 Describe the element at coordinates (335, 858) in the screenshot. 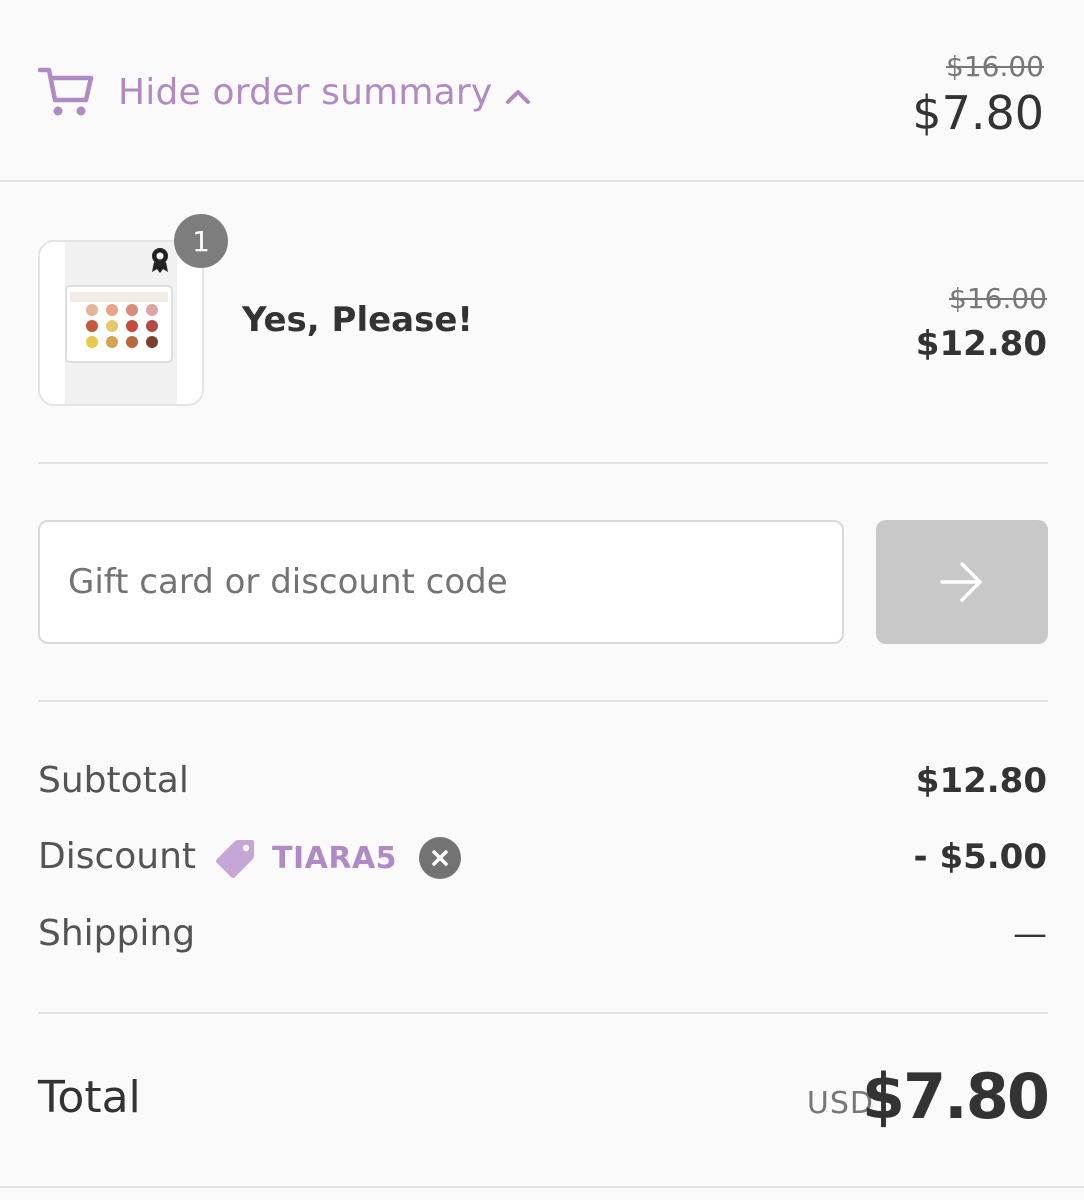

I see `discount-code: TIARA5` at that location.